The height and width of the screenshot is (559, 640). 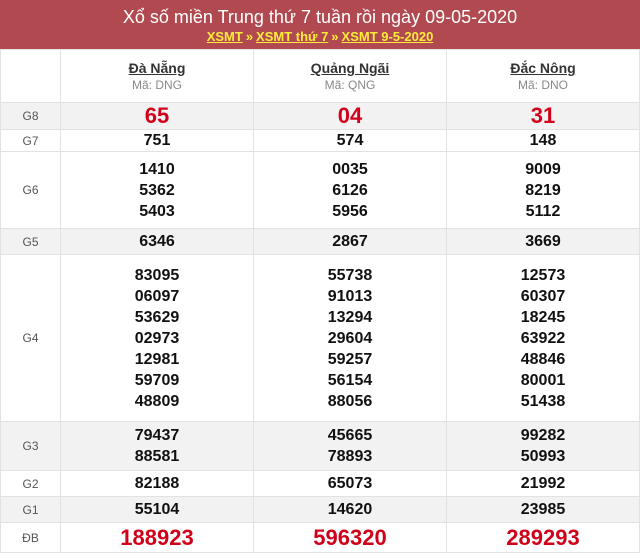 I want to click on breadcrumb-xsmt-saturday-link: XSMT thứ 7, so click(x=292, y=36).